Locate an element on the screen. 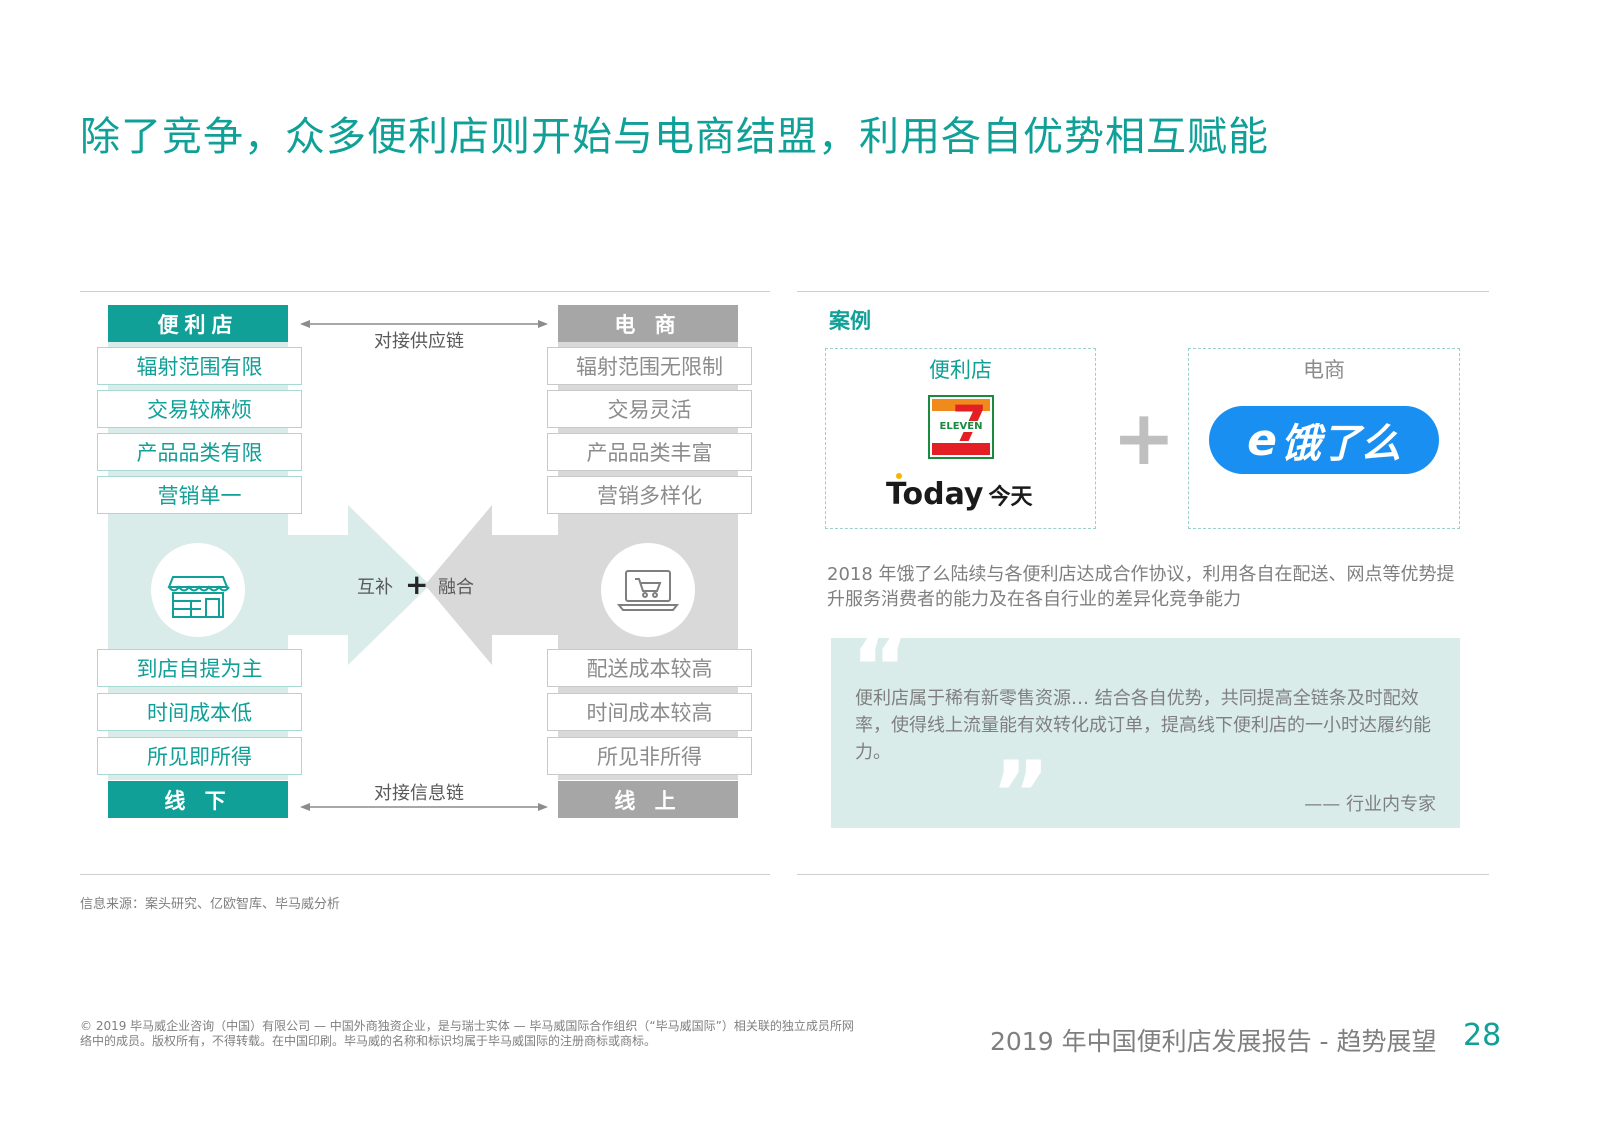  store-item: 交易较麻烦 is located at coordinates (199, 409).